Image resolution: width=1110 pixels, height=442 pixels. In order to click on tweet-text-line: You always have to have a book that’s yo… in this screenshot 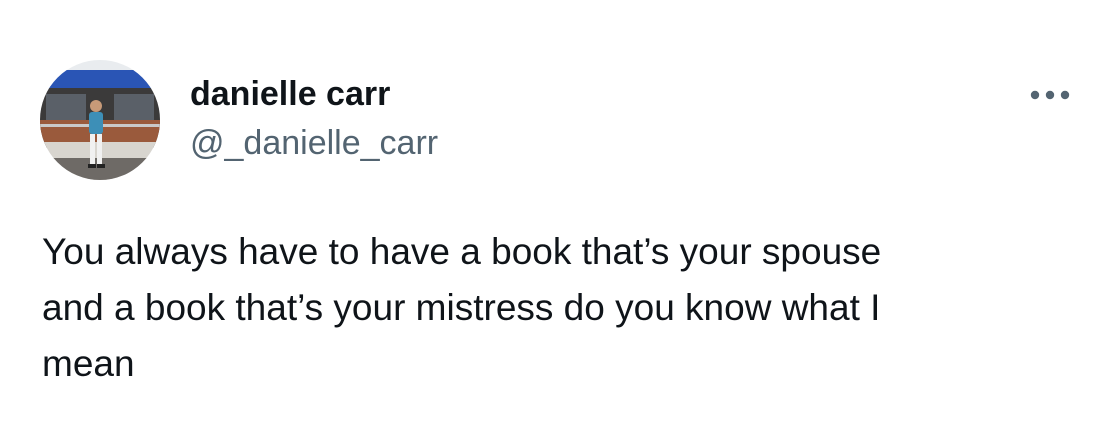, I will do `click(462, 251)`.